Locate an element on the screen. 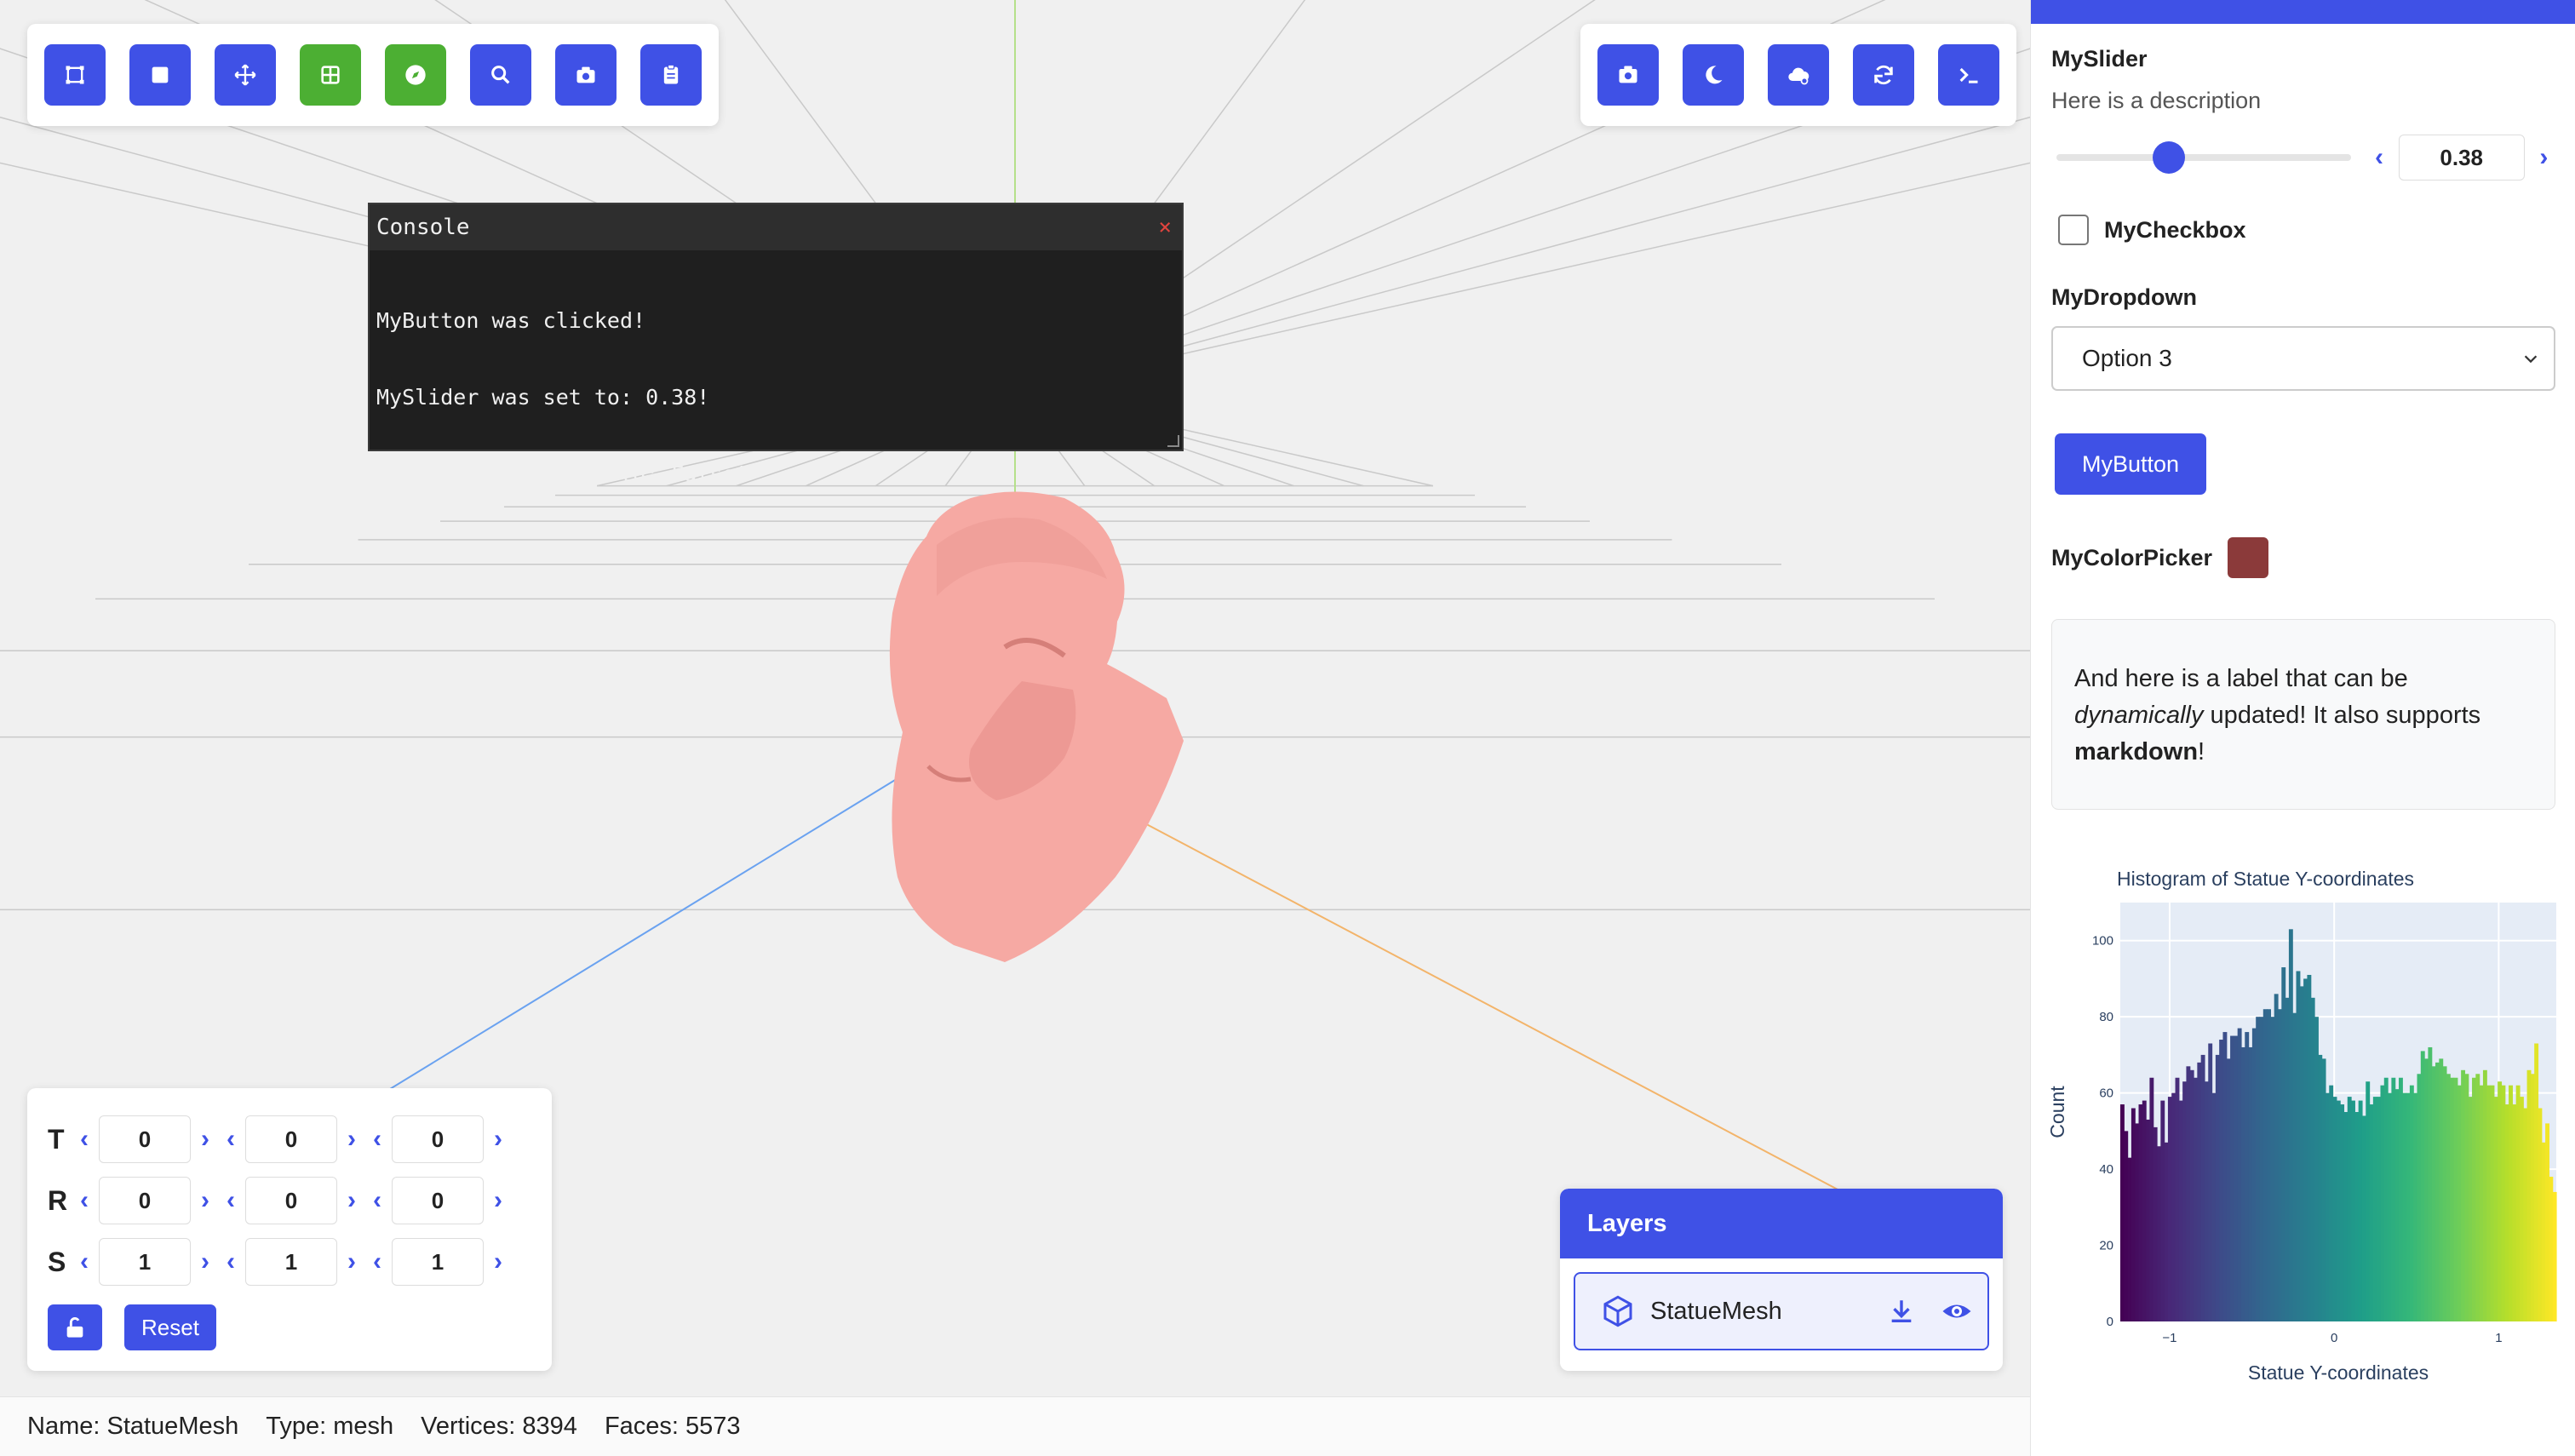 Image resolution: width=2575 pixels, height=1456 pixels. unlock-icon is located at coordinates (74, 1327).